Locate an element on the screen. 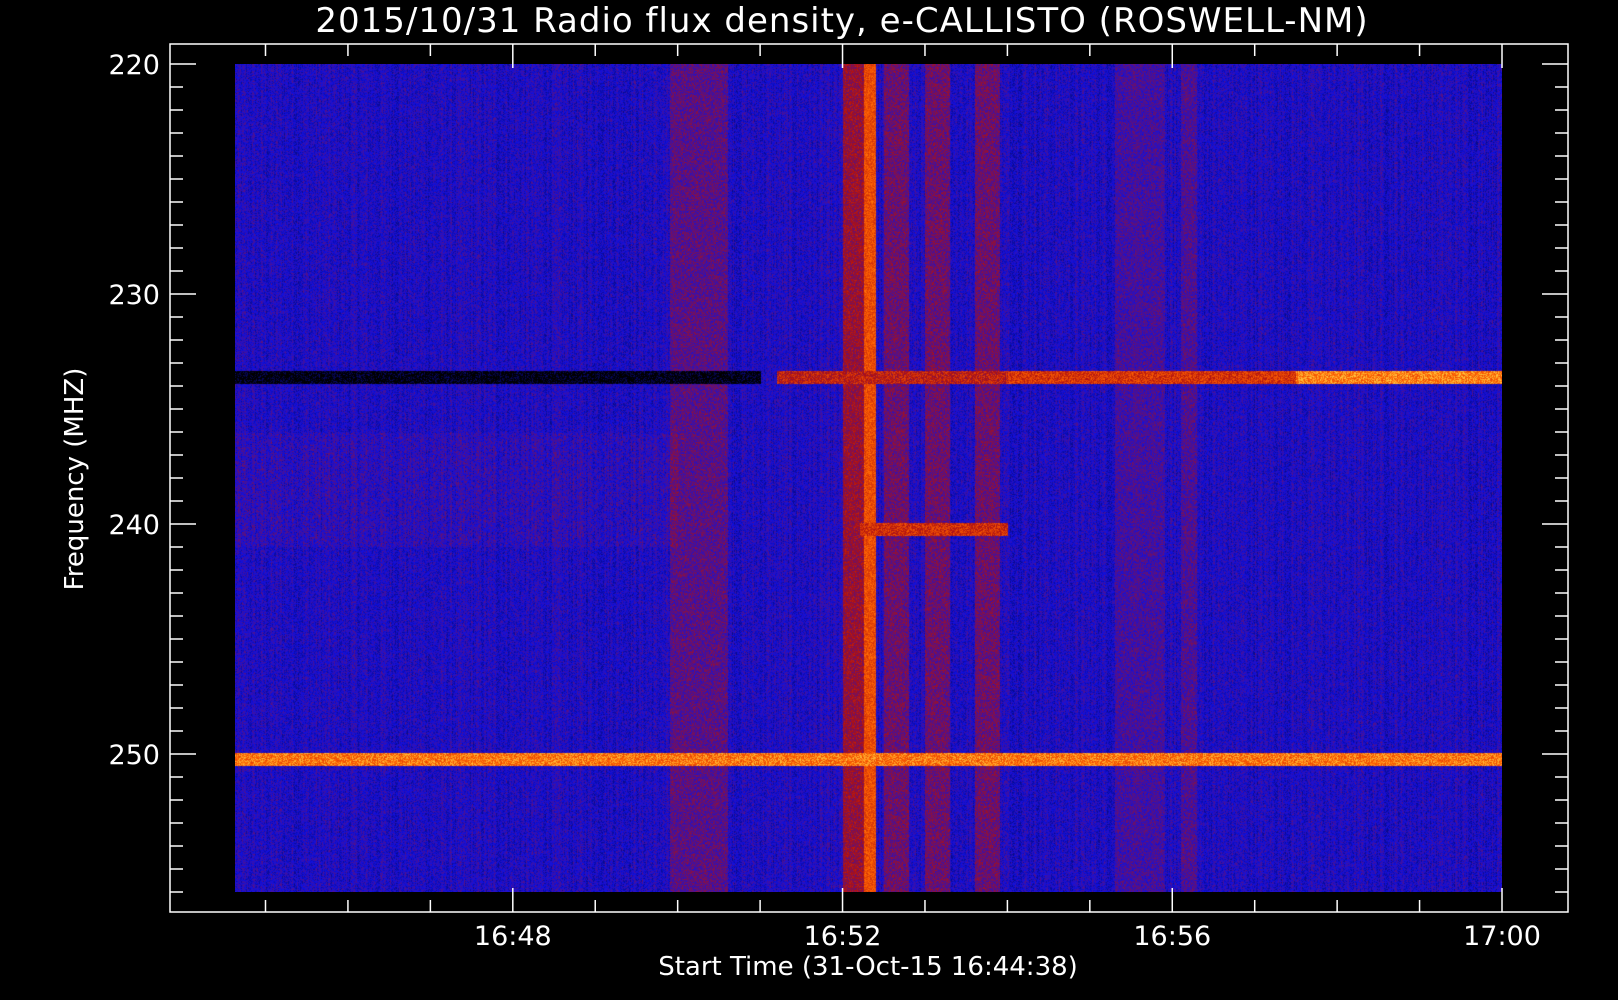 The image size is (1618, 1000). y-tick-label: 250 is located at coordinates (134, 755).